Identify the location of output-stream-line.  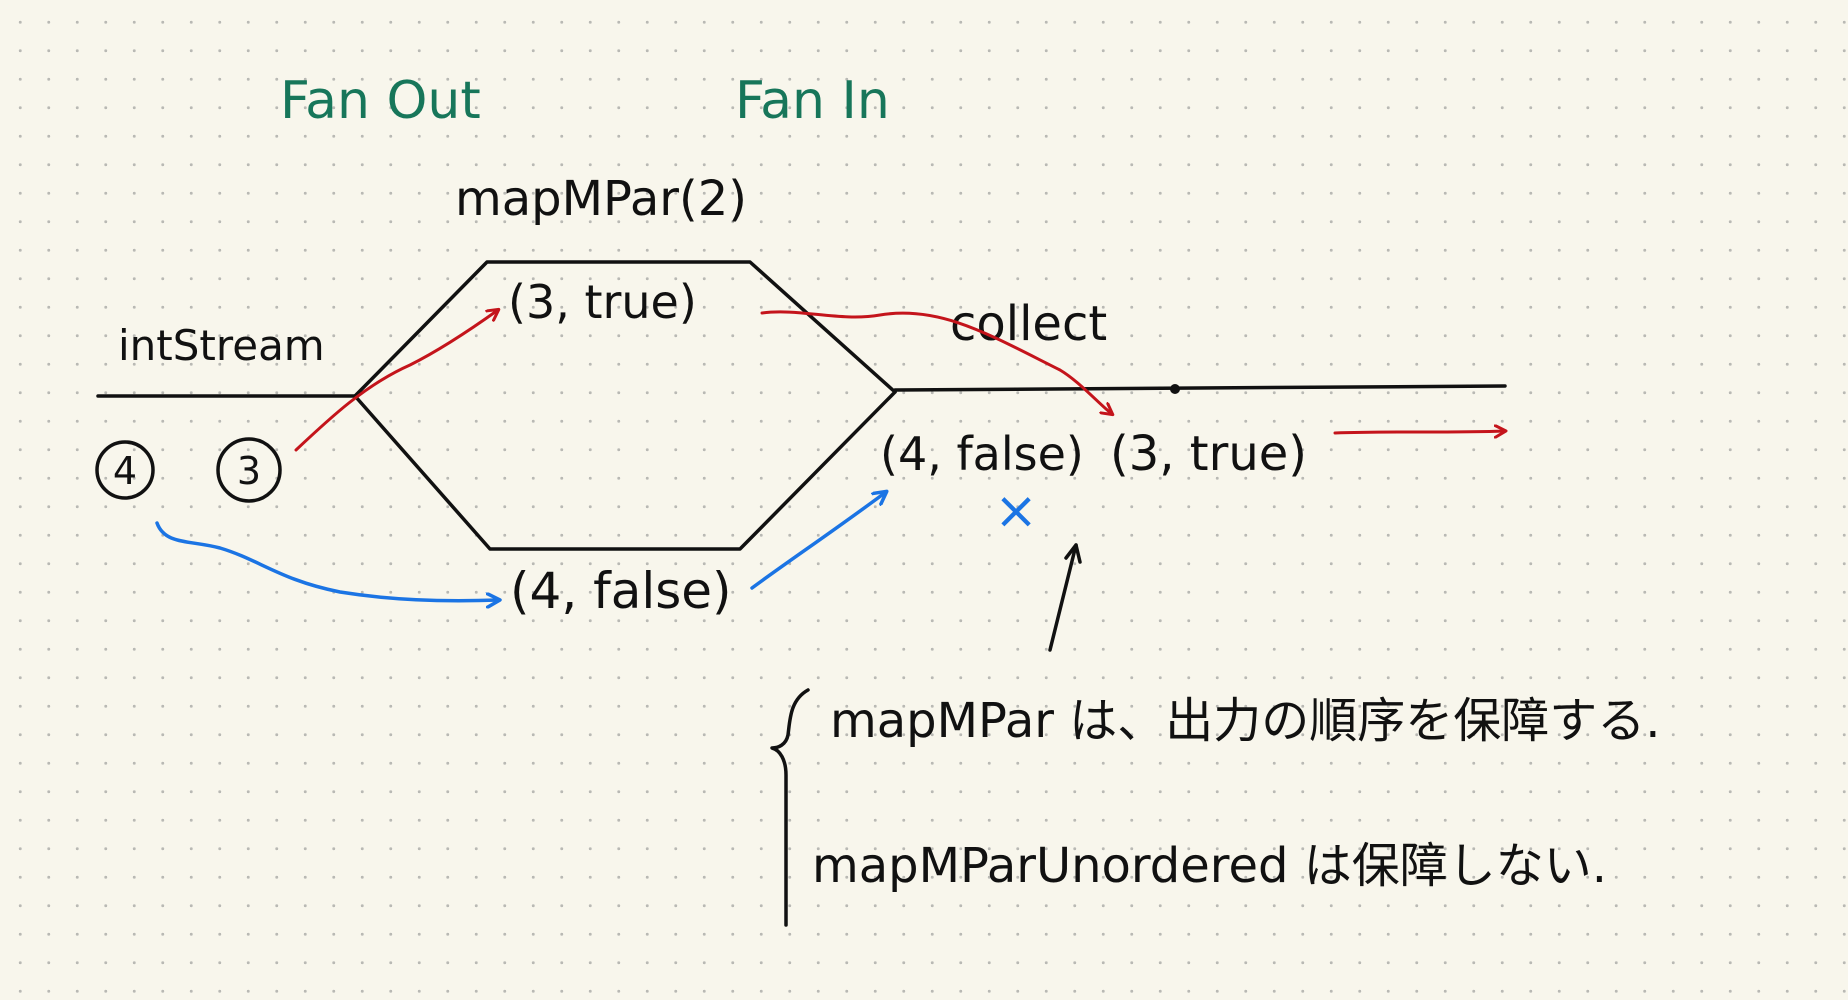
(1200, 388).